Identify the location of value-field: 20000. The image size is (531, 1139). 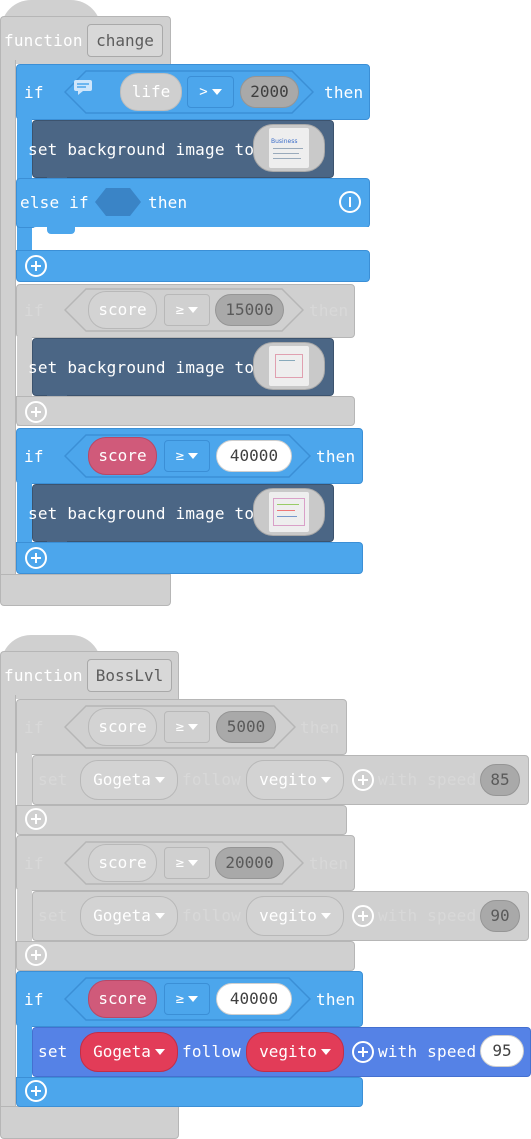
(249, 863).